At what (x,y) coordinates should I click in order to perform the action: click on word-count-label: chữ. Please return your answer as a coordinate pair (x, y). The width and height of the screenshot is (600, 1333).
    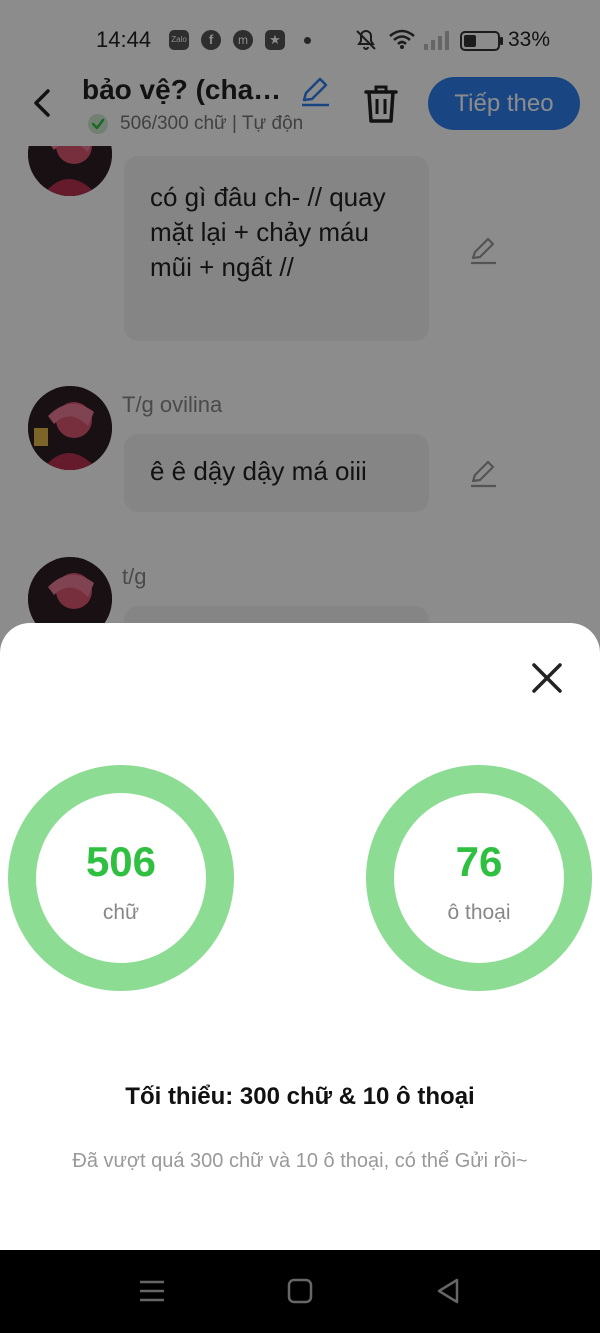
    Looking at the image, I should click on (121, 912).